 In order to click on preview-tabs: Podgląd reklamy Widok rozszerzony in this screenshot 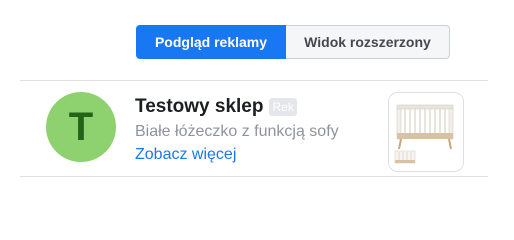, I will do `click(293, 42)`.